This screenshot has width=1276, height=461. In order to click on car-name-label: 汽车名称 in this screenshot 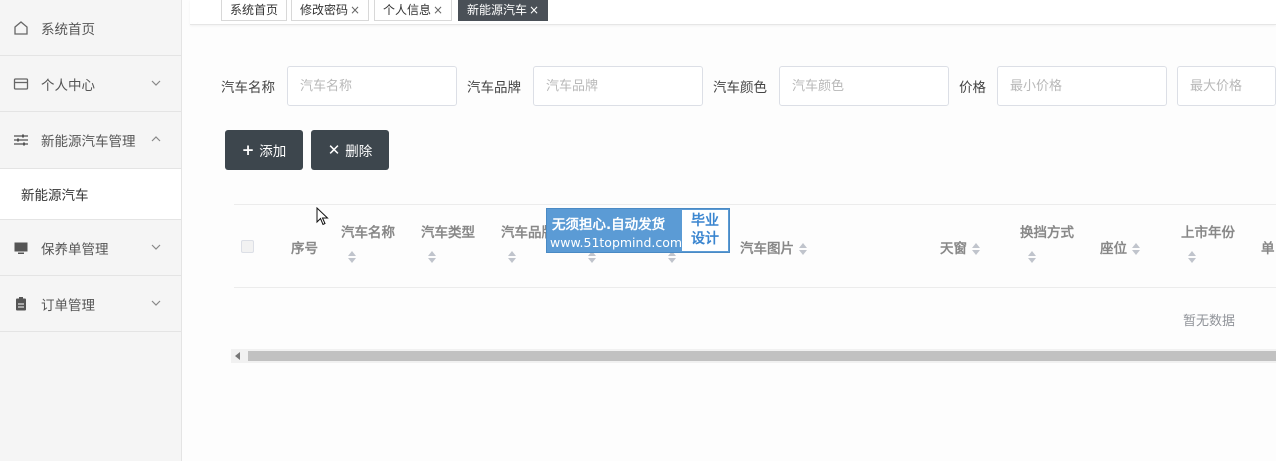, I will do `click(248, 88)`.